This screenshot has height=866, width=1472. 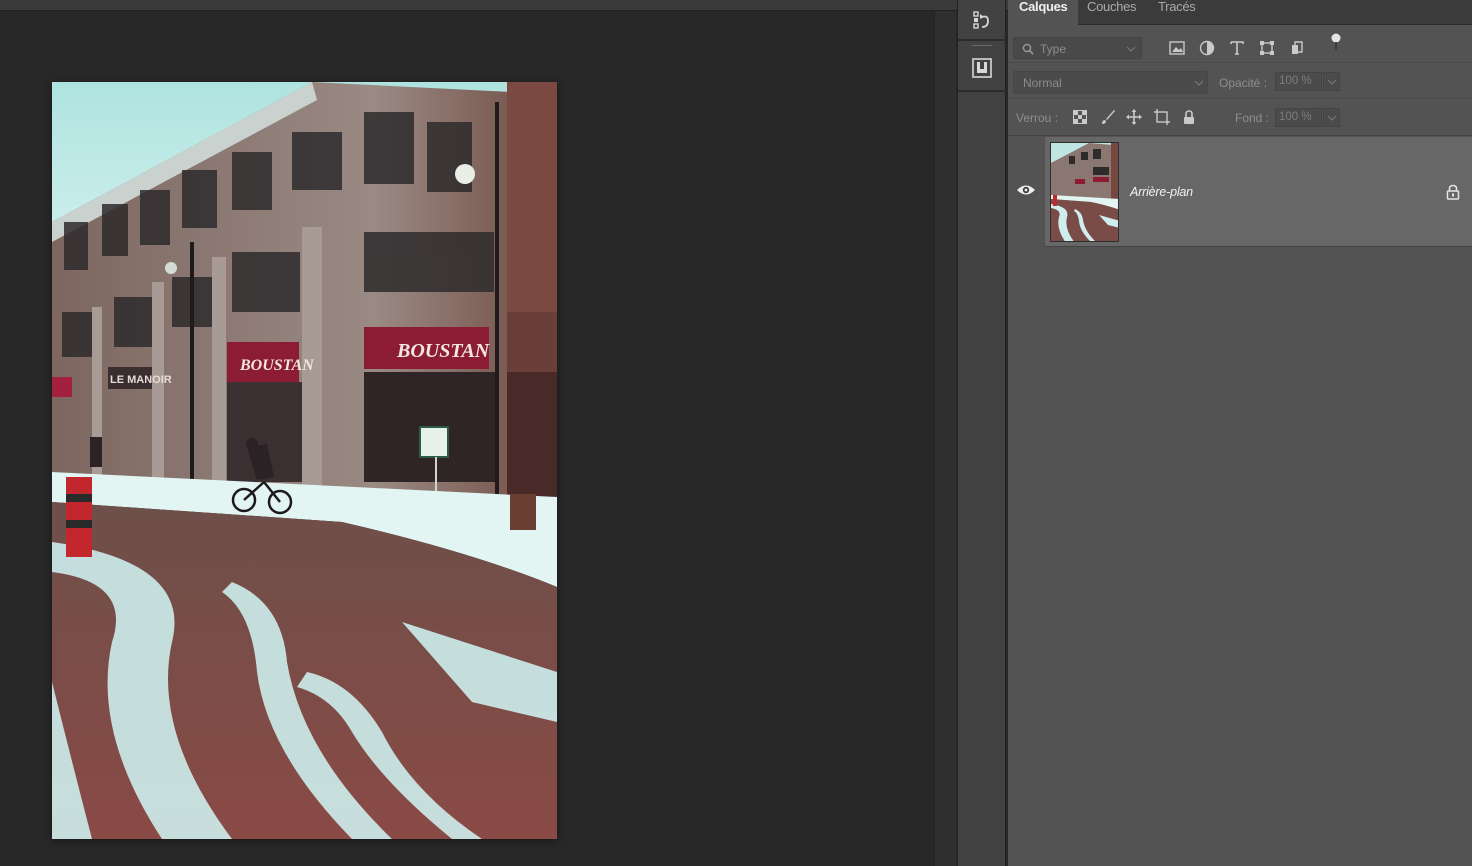 I want to click on shape-filter-icon, so click(x=1267, y=48).